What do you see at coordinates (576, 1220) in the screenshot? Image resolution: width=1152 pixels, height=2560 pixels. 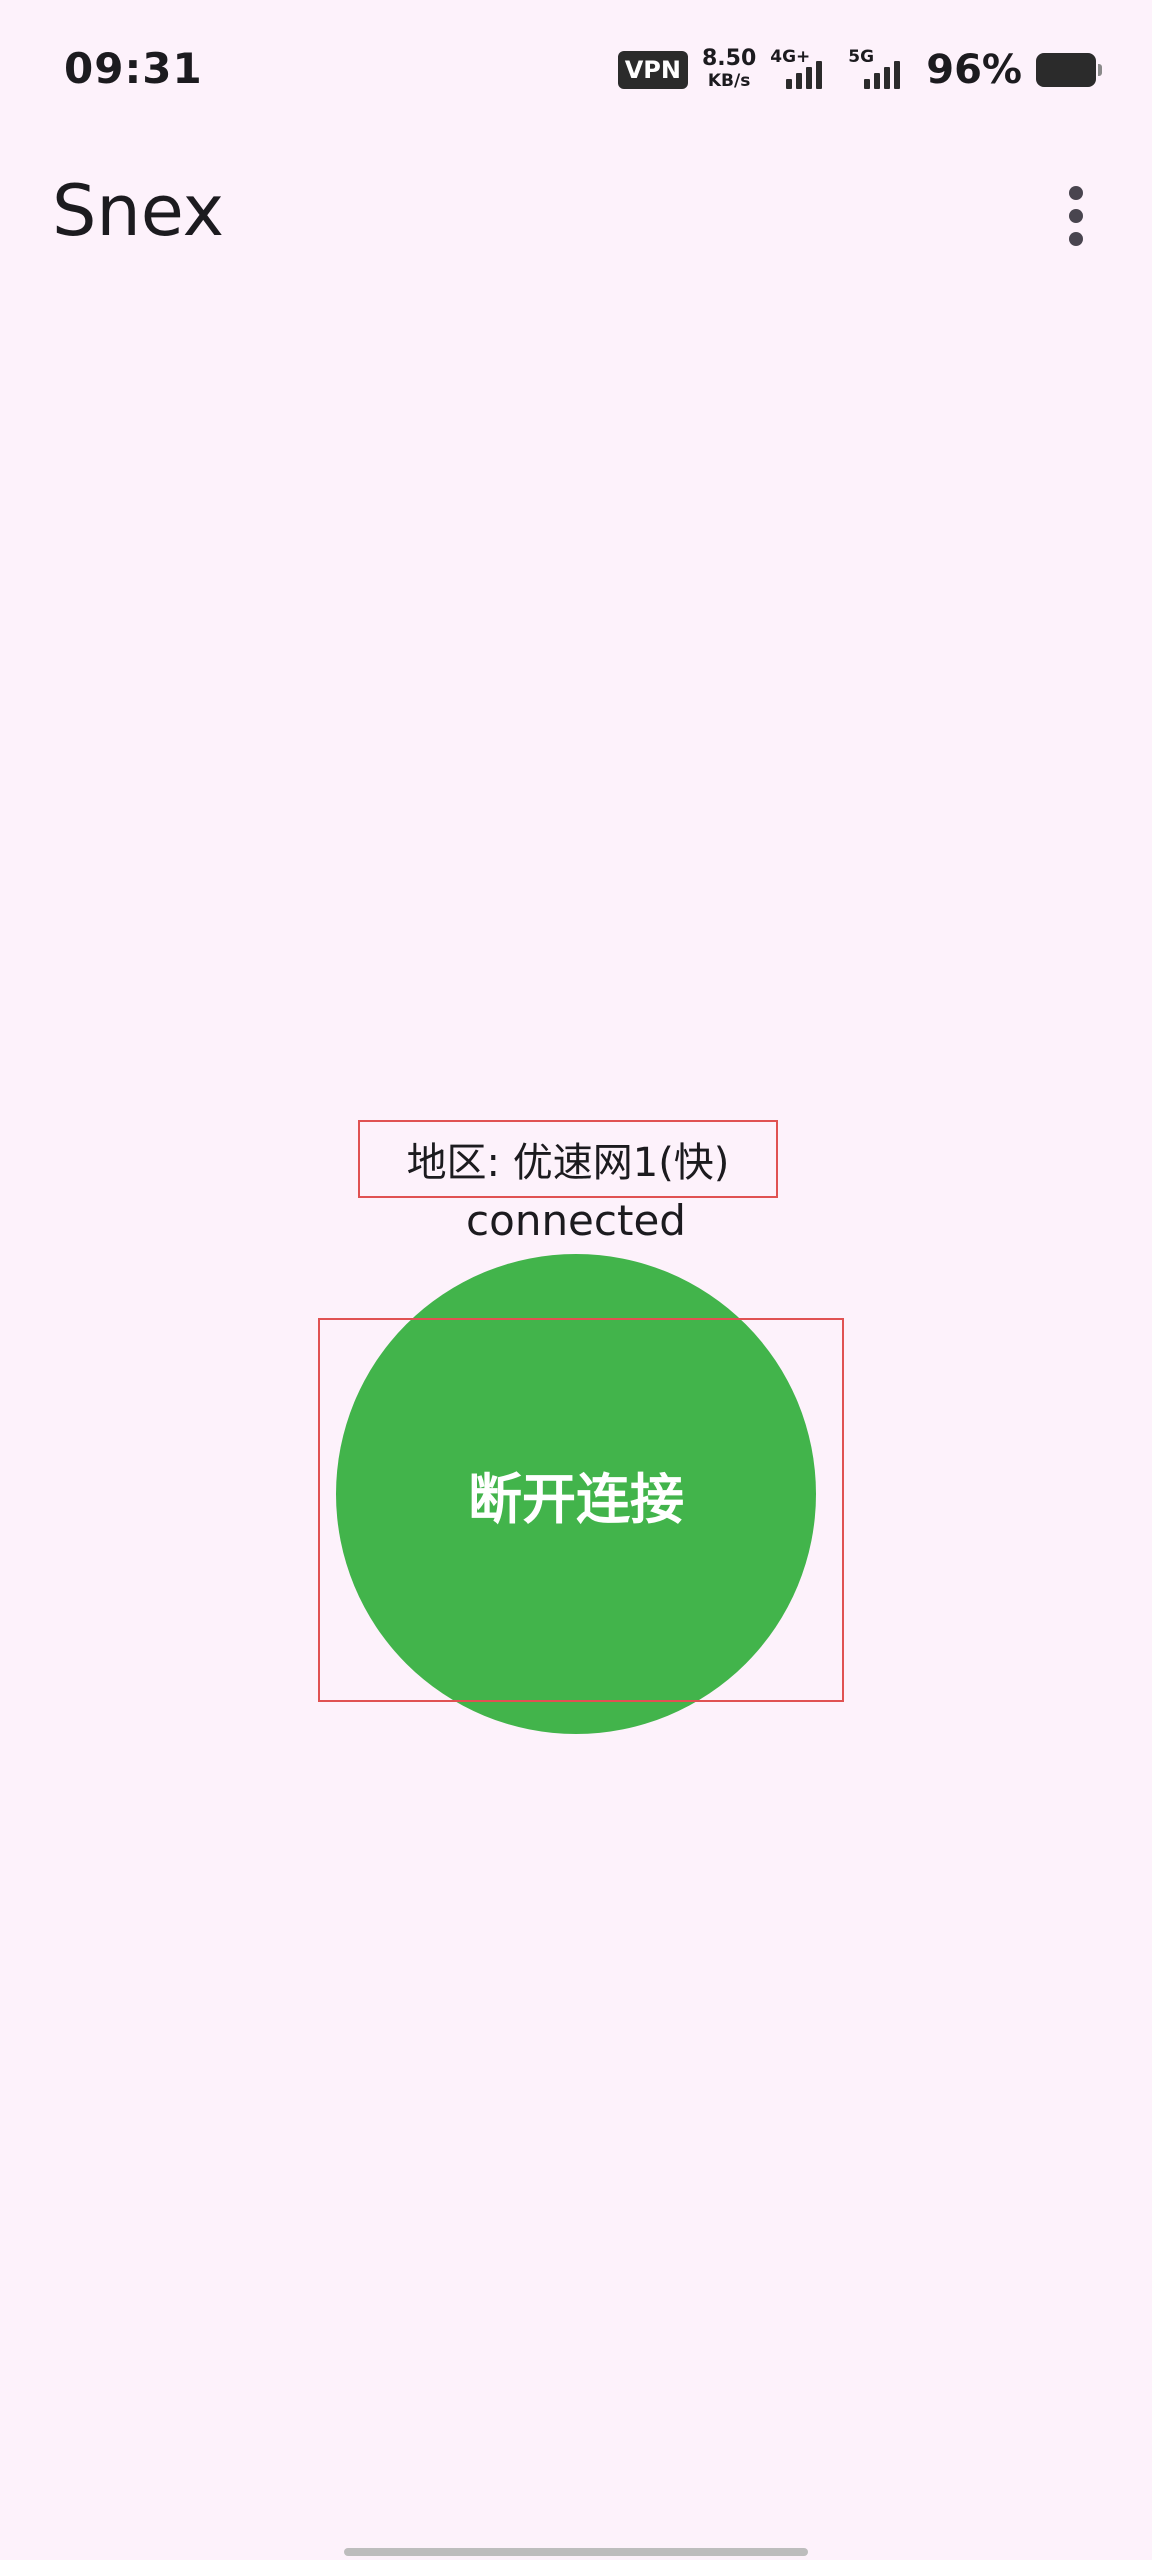 I see `connection-status: connected` at bounding box center [576, 1220].